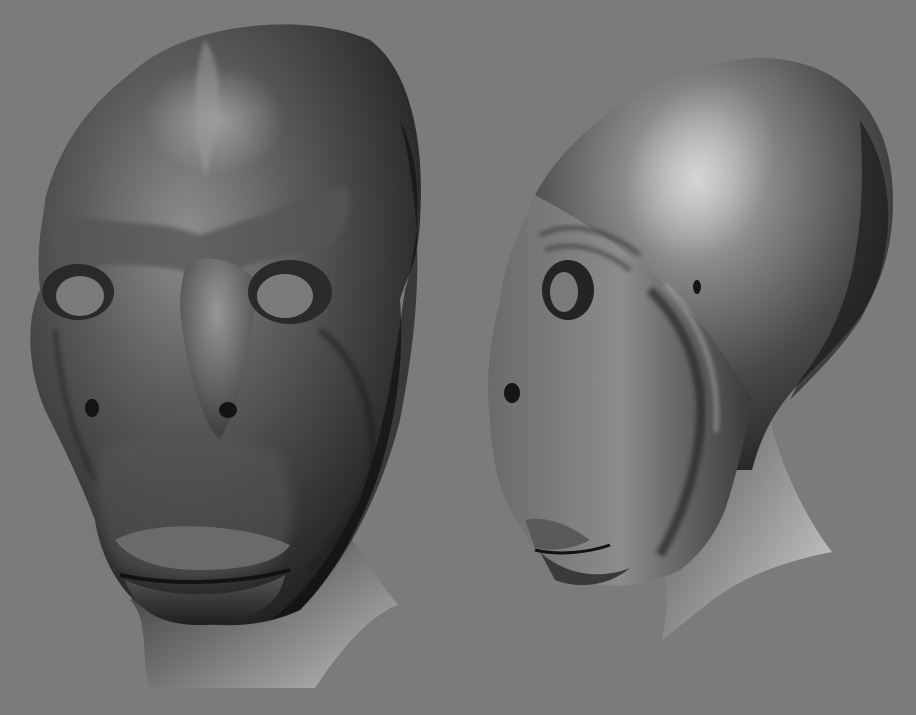 Image resolution: width=916 pixels, height=715 pixels. I want to click on side-ear-hole, so click(697, 287).